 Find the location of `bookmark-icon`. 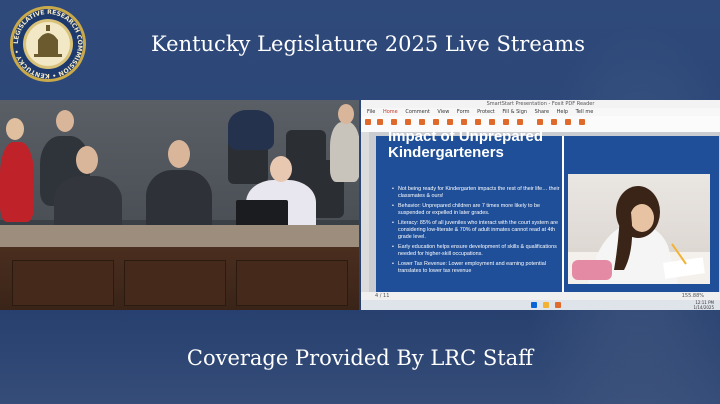

bookmark-icon is located at coordinates (520, 122).